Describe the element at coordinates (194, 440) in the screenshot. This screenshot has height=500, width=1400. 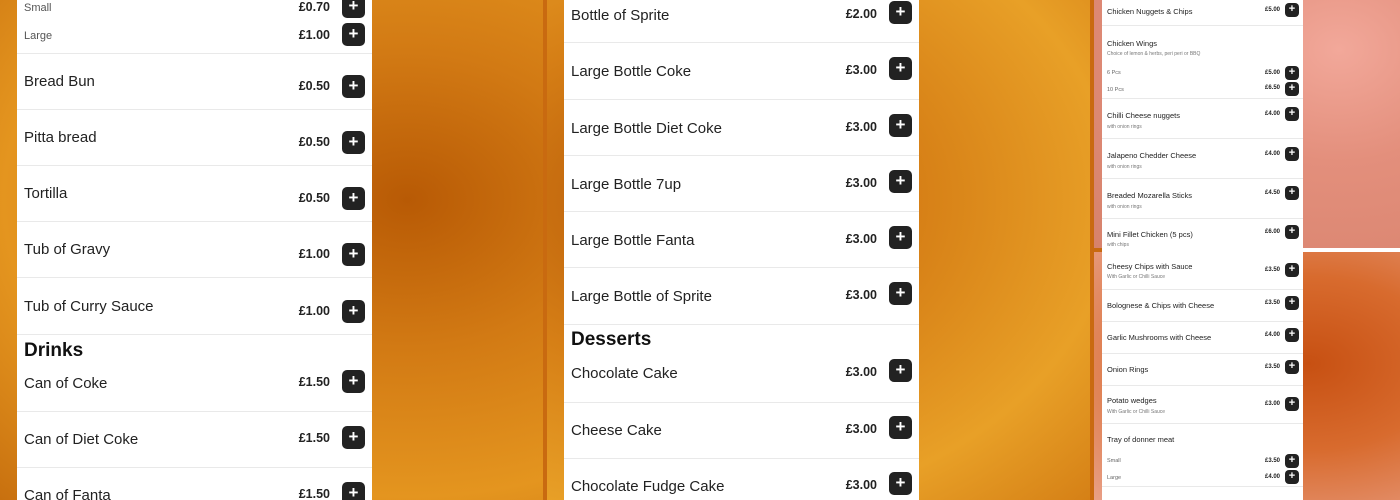
I see `menu-item-row: Can of Diet Coke £1.50 +` at that location.